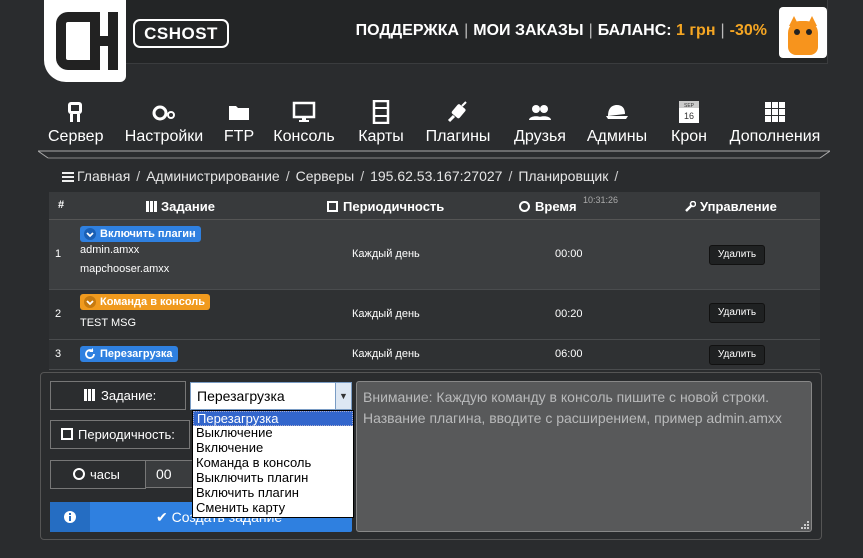 This screenshot has height=558, width=863. What do you see at coordinates (273, 463) in the screenshot?
I see `dropdown-option: Команда в консоль` at bounding box center [273, 463].